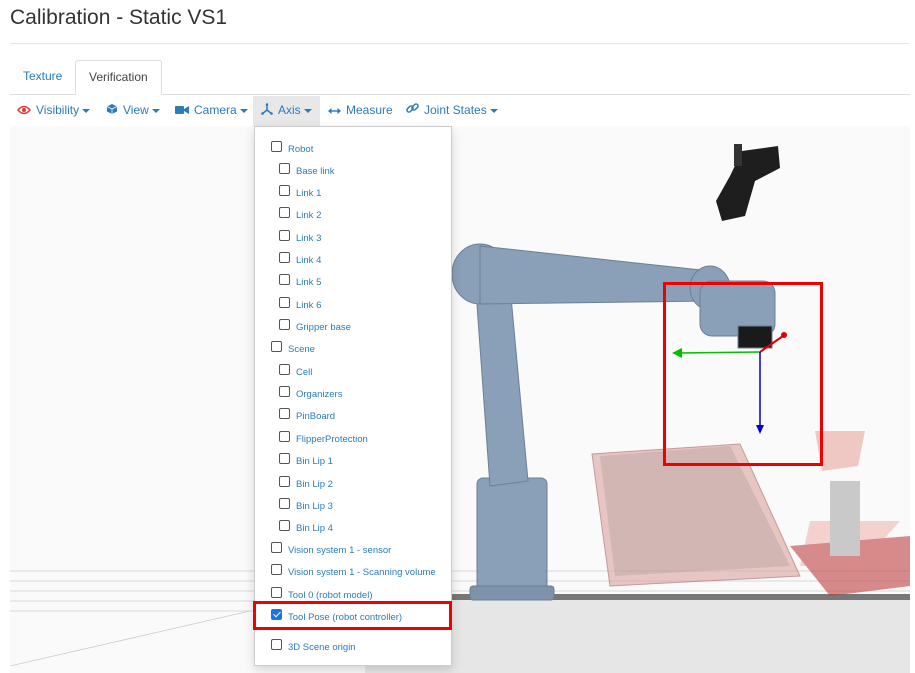 The width and height of the screenshot is (915, 673). What do you see at coordinates (334, 111) in the screenshot?
I see `measure-arrows-icon` at bounding box center [334, 111].